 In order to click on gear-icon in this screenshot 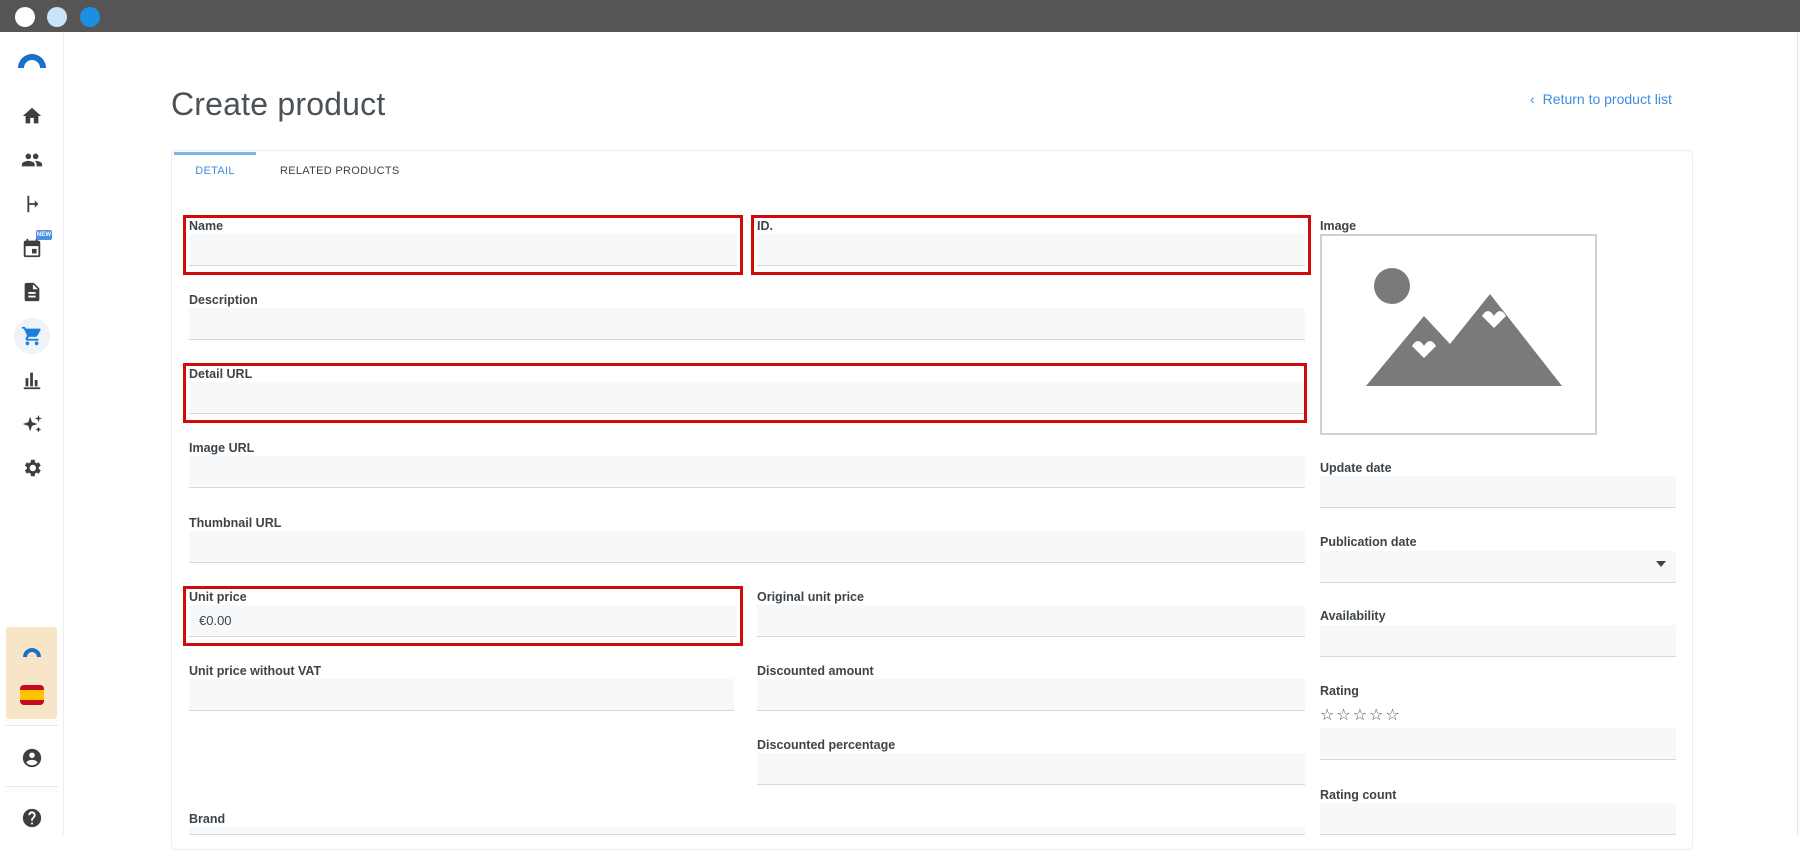, I will do `click(32, 468)`.